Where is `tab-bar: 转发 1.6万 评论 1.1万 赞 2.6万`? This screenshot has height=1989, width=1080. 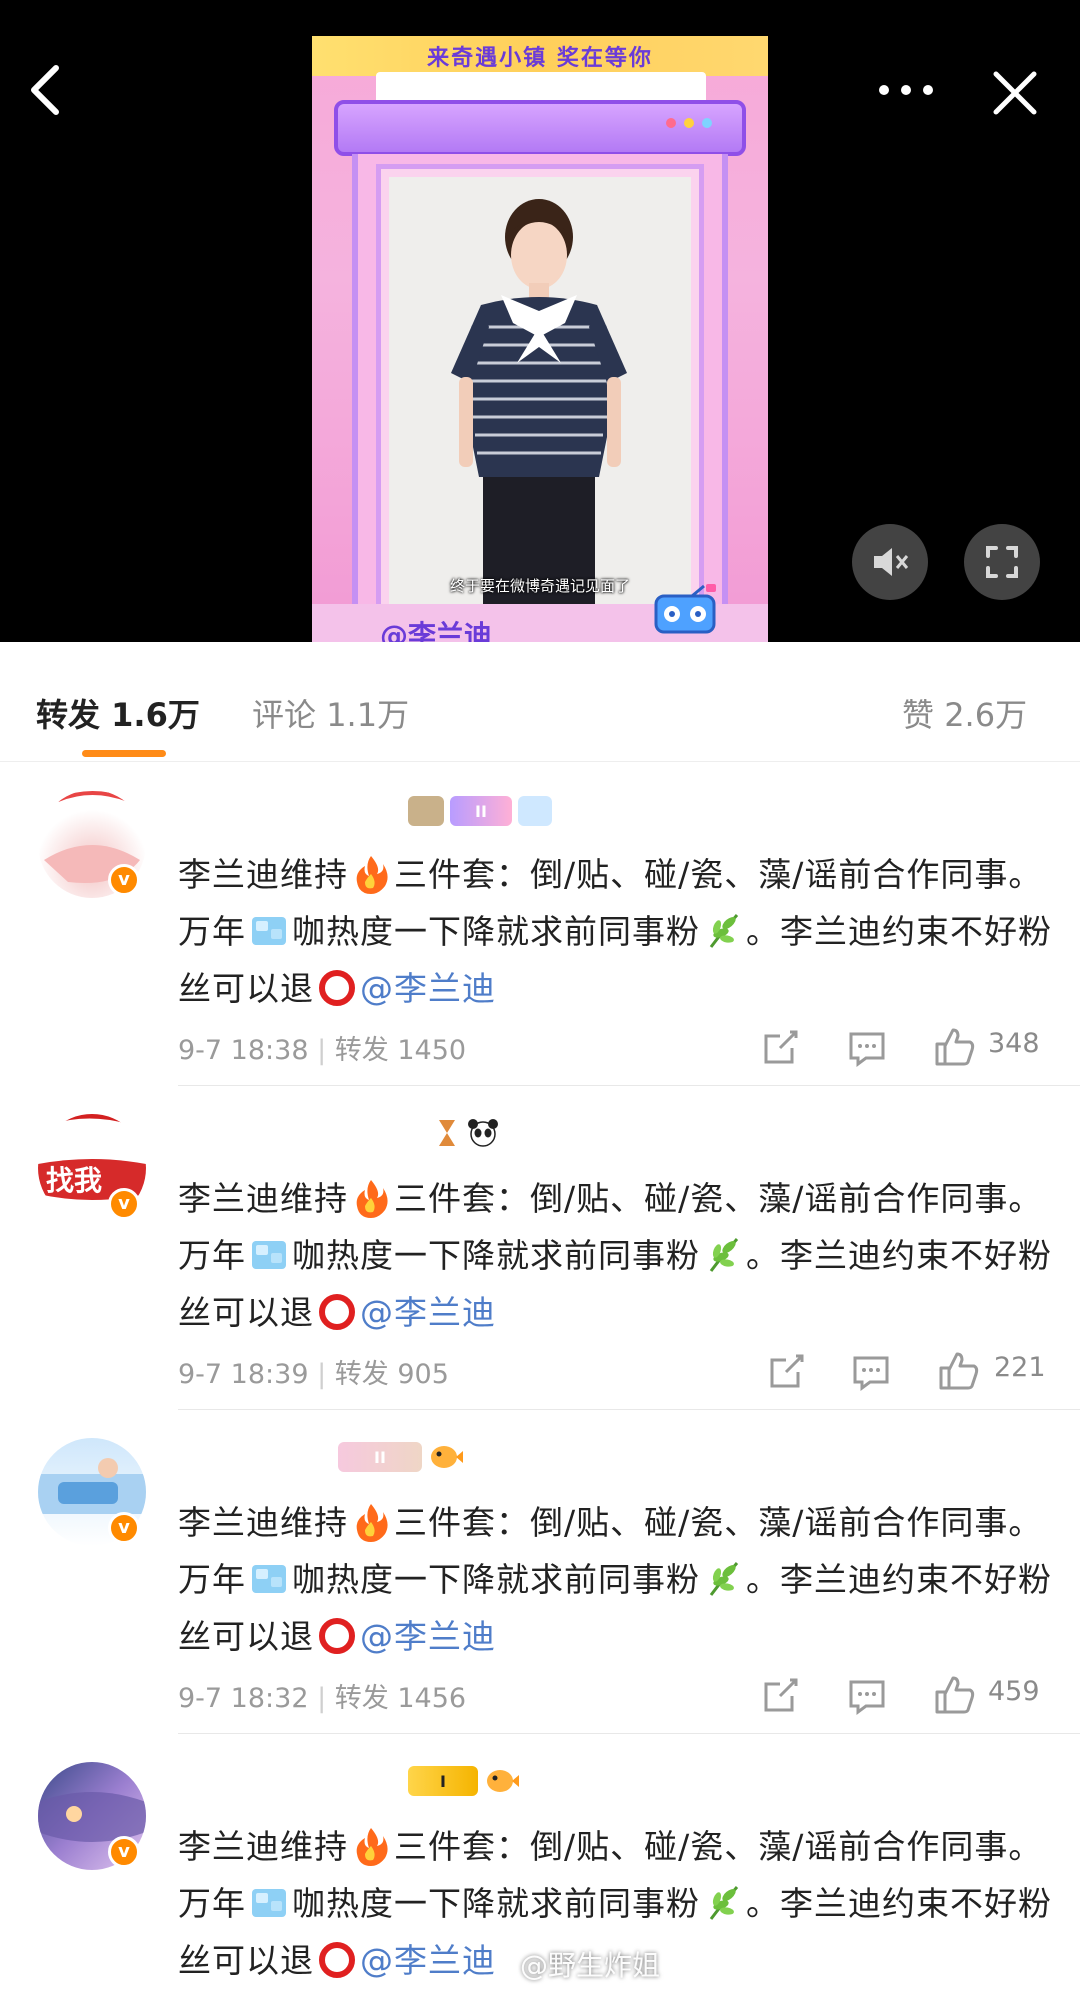
tab-bar: 转发 1.6万 评论 1.1万 赞 2.6万 is located at coordinates (540, 702).